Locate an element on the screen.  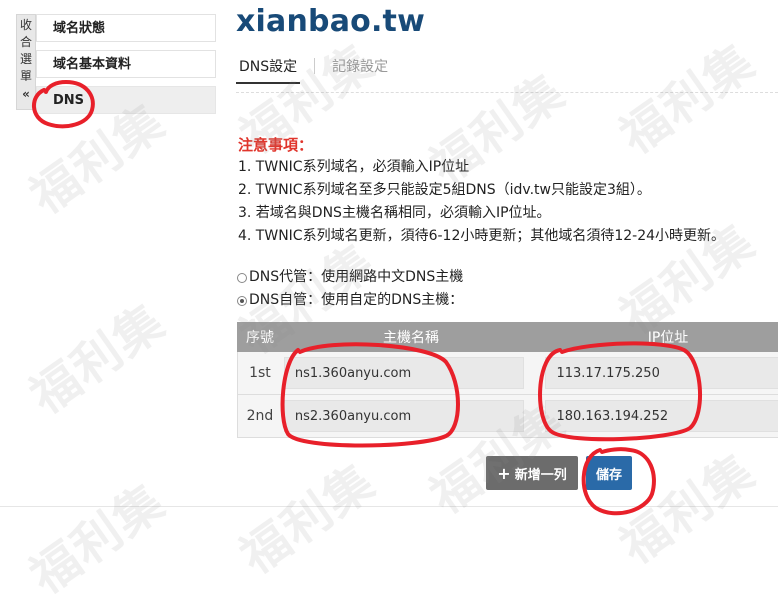
dns-mode-options: DNS代管：使用網路中文DNS主機 DNS自管：使用自定的DNS主機： is located at coordinates (350, 289).